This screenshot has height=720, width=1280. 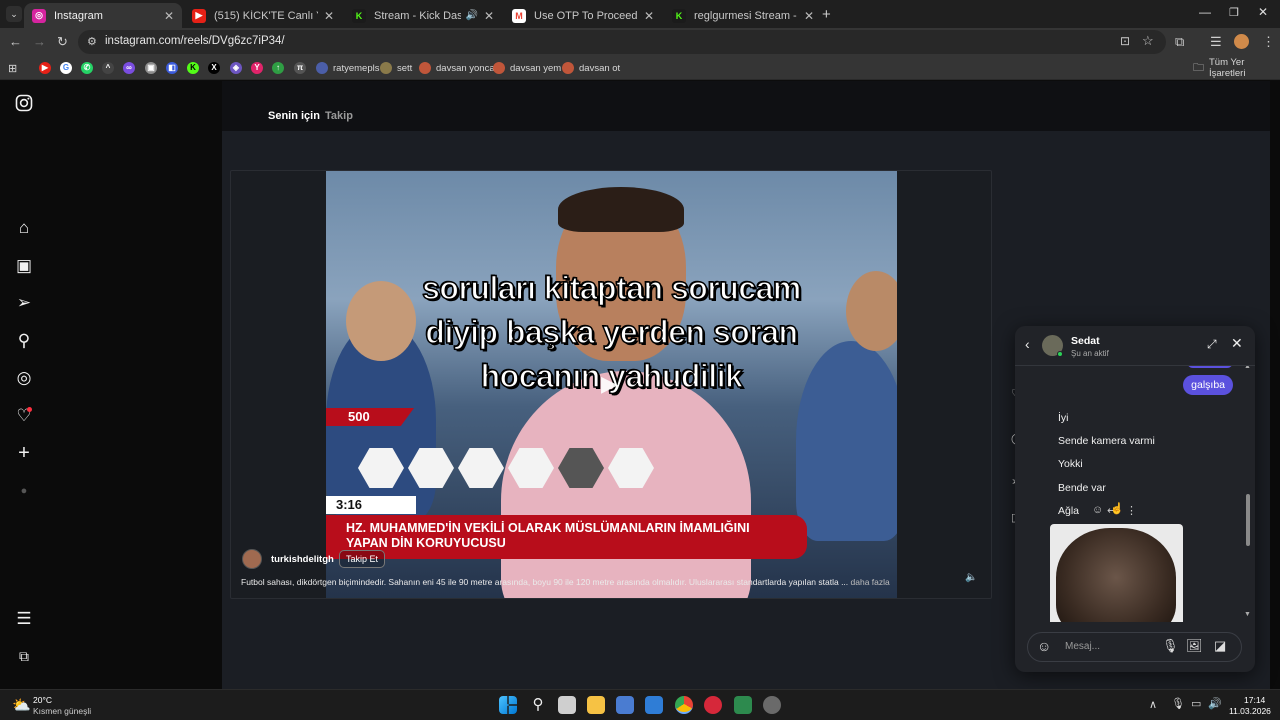 What do you see at coordinates (24, 491) in the screenshot?
I see `profile-avatar: ●` at bounding box center [24, 491].